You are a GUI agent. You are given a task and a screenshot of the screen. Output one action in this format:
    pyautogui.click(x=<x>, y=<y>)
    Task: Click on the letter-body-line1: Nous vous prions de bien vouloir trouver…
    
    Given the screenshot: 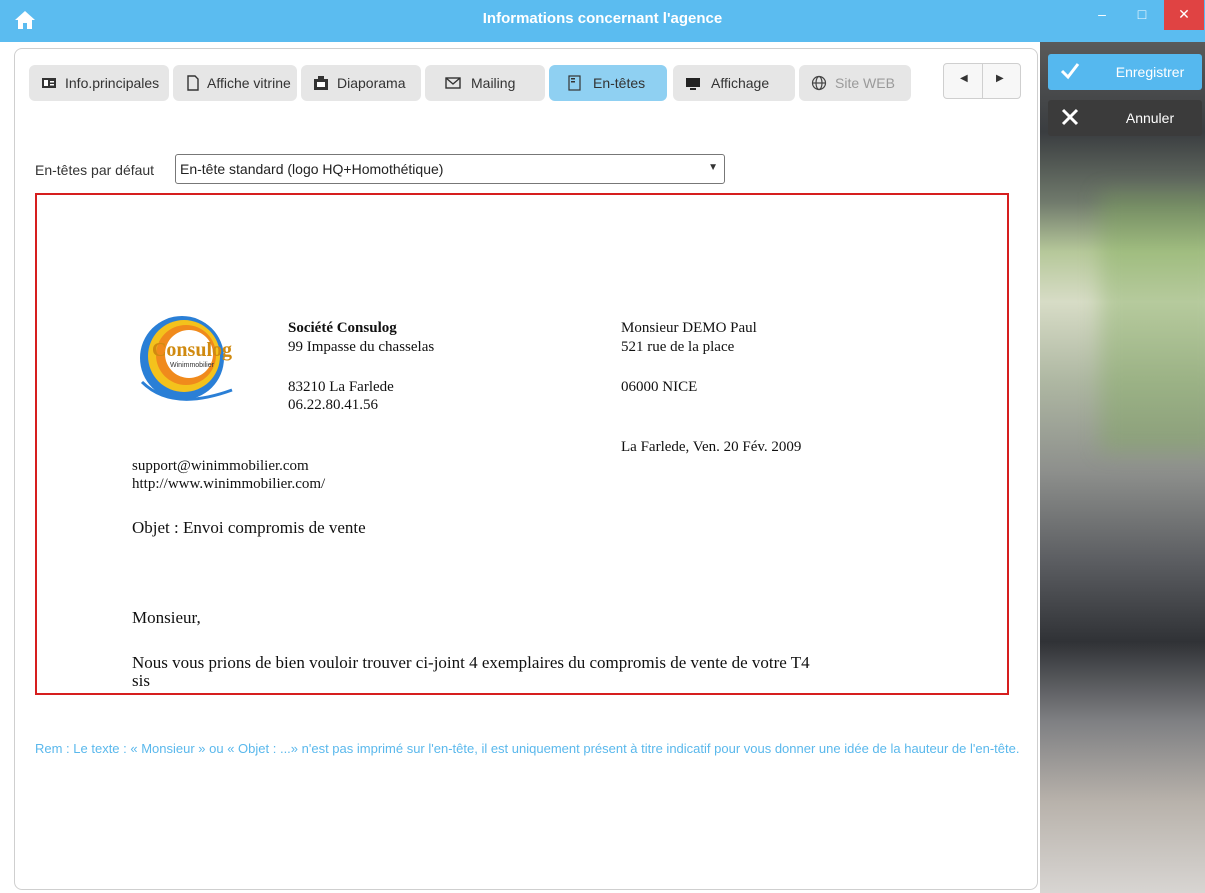 What is the action you would take?
    pyautogui.click(x=471, y=662)
    